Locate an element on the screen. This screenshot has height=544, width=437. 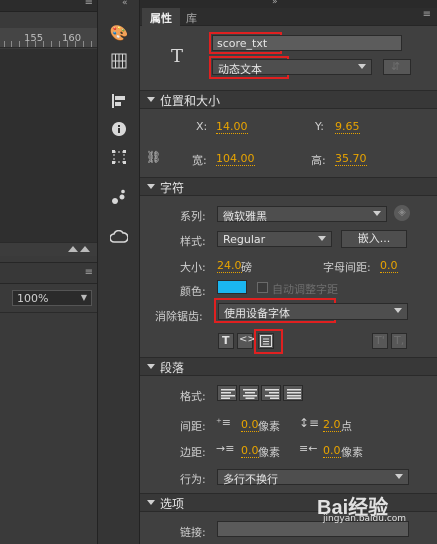
y-label: Y: is located at coordinates (319, 126).